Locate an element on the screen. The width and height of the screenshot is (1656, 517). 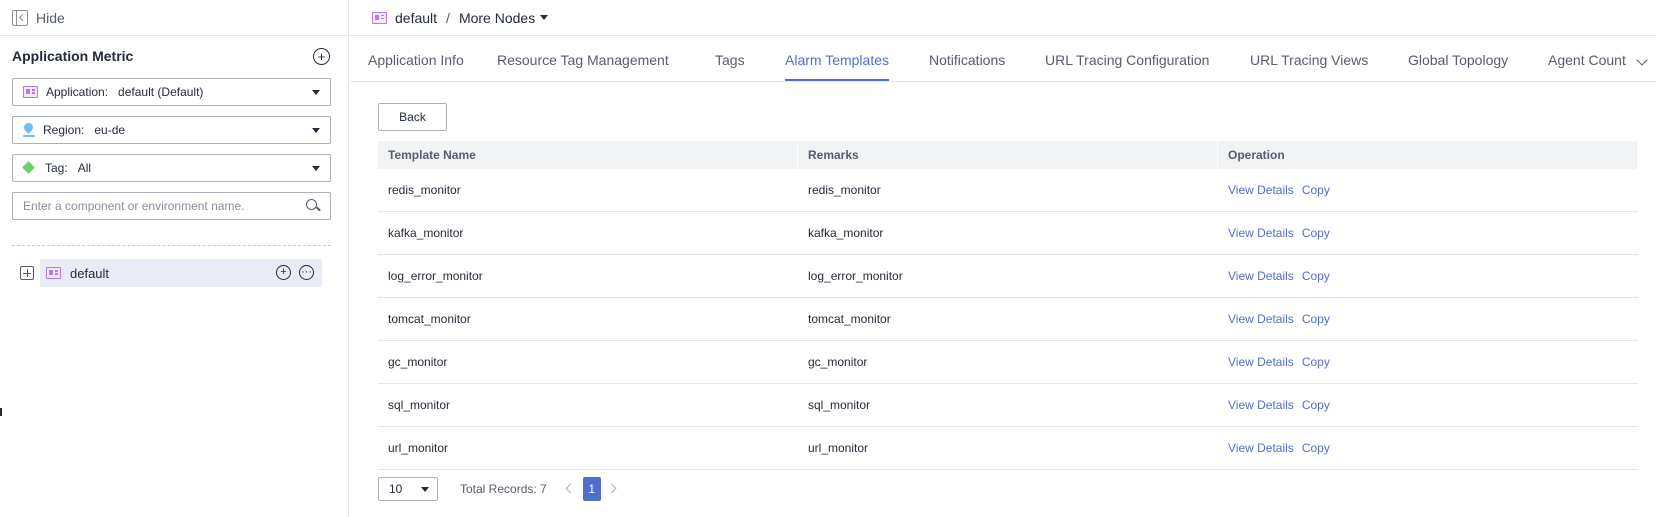
tree-node-actions: + ··· is located at coordinates (295, 272).